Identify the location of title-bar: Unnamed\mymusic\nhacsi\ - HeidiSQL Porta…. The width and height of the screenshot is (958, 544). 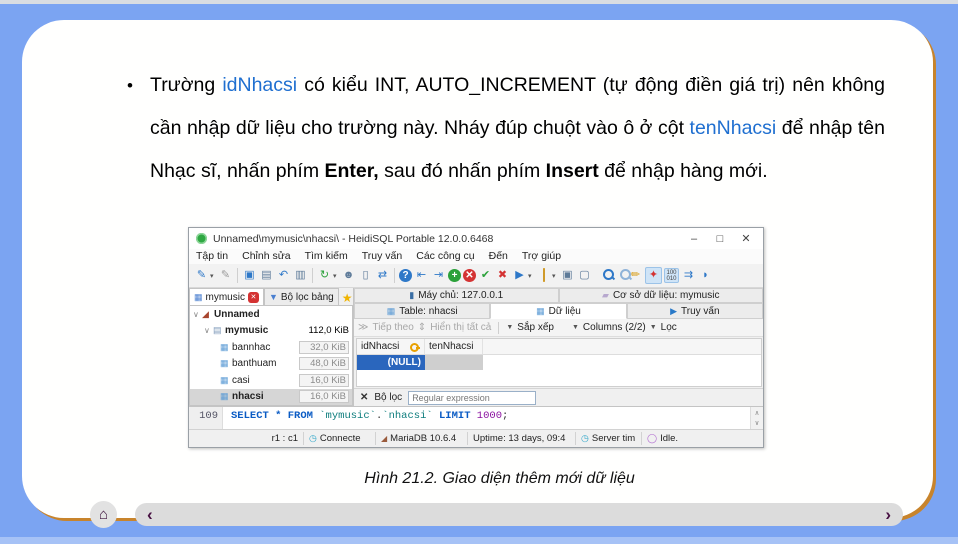
(476, 239).